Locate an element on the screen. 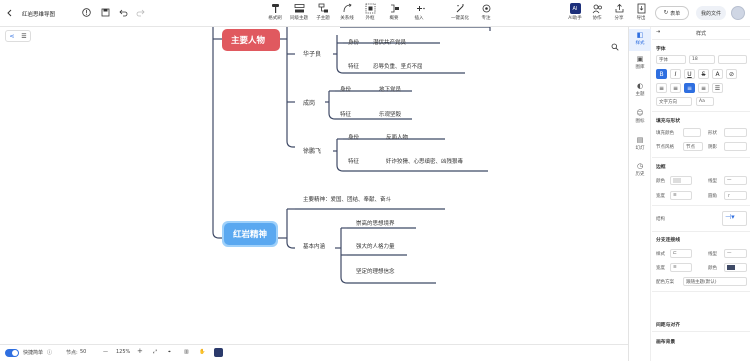  person-row-value: 潜伏共产党员 is located at coordinates (389, 42).